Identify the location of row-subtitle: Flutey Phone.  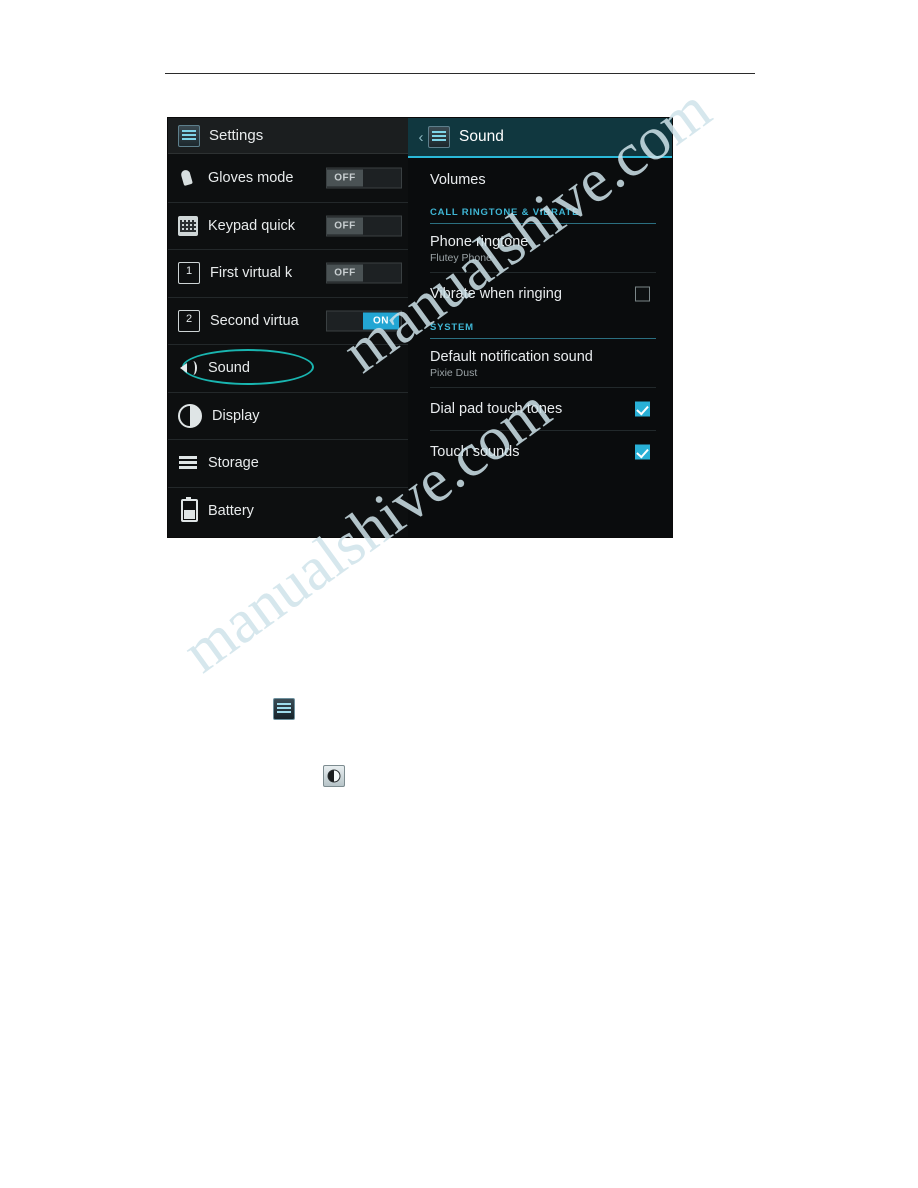
(461, 258).